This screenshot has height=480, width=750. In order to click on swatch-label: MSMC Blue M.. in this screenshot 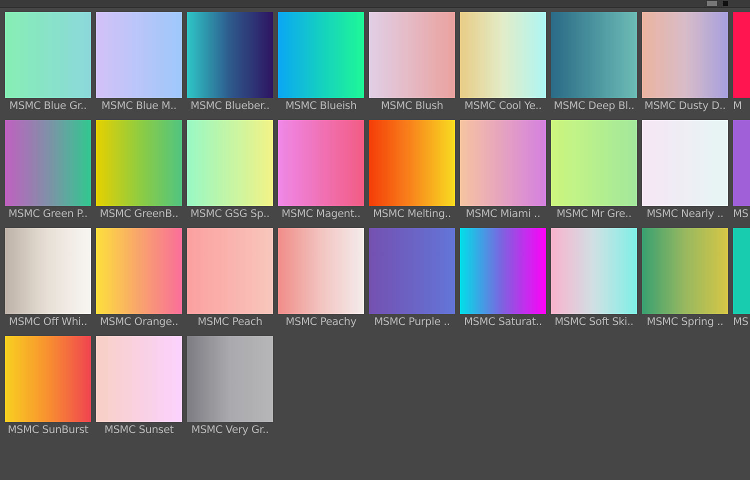, I will do `click(139, 106)`.